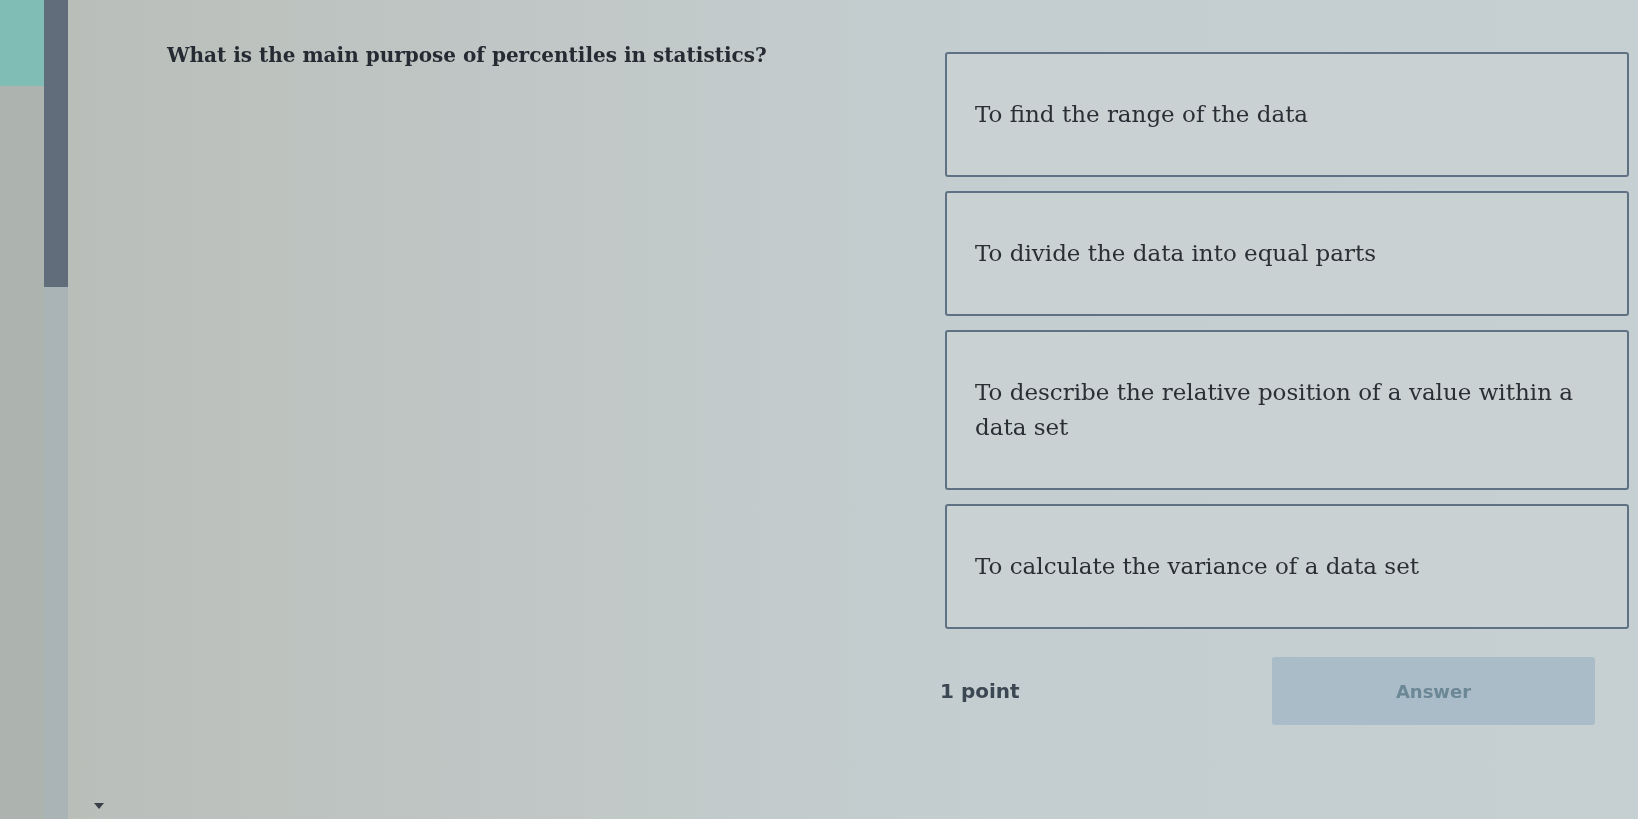 The width and height of the screenshot is (1638, 819). I want to click on points-label: 1 point, so click(980, 691).